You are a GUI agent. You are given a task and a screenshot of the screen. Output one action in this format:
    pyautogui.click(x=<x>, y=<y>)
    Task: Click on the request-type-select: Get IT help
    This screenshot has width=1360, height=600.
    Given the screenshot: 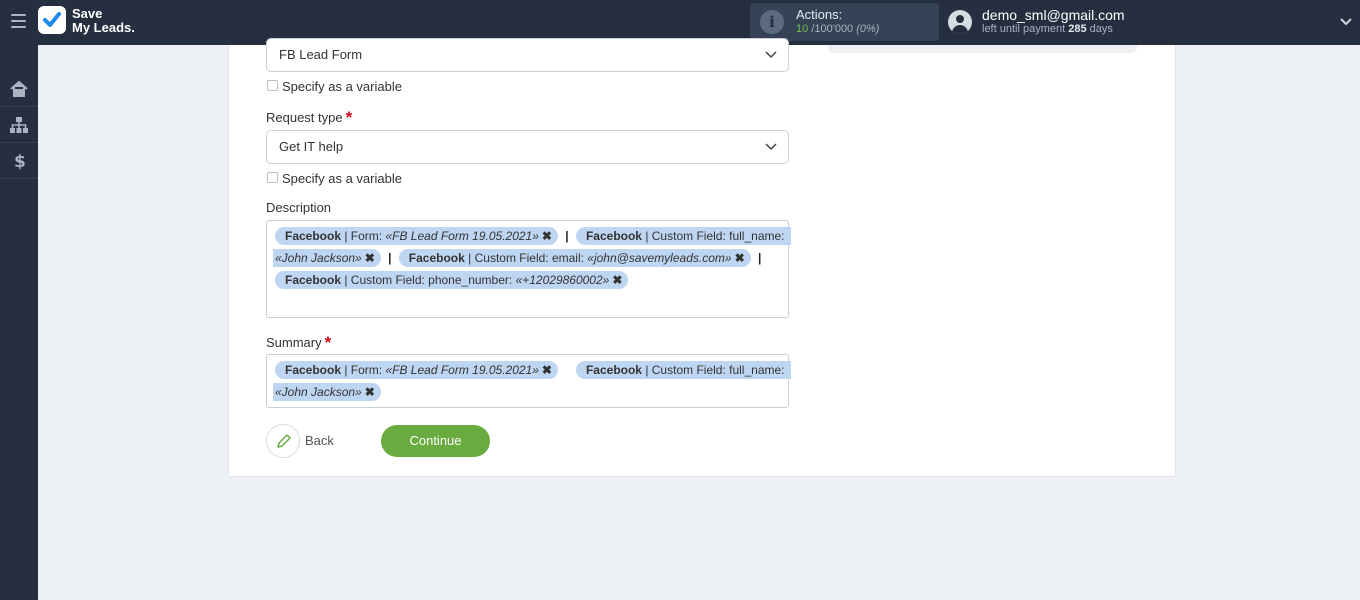 What is the action you would take?
    pyautogui.click(x=527, y=147)
    